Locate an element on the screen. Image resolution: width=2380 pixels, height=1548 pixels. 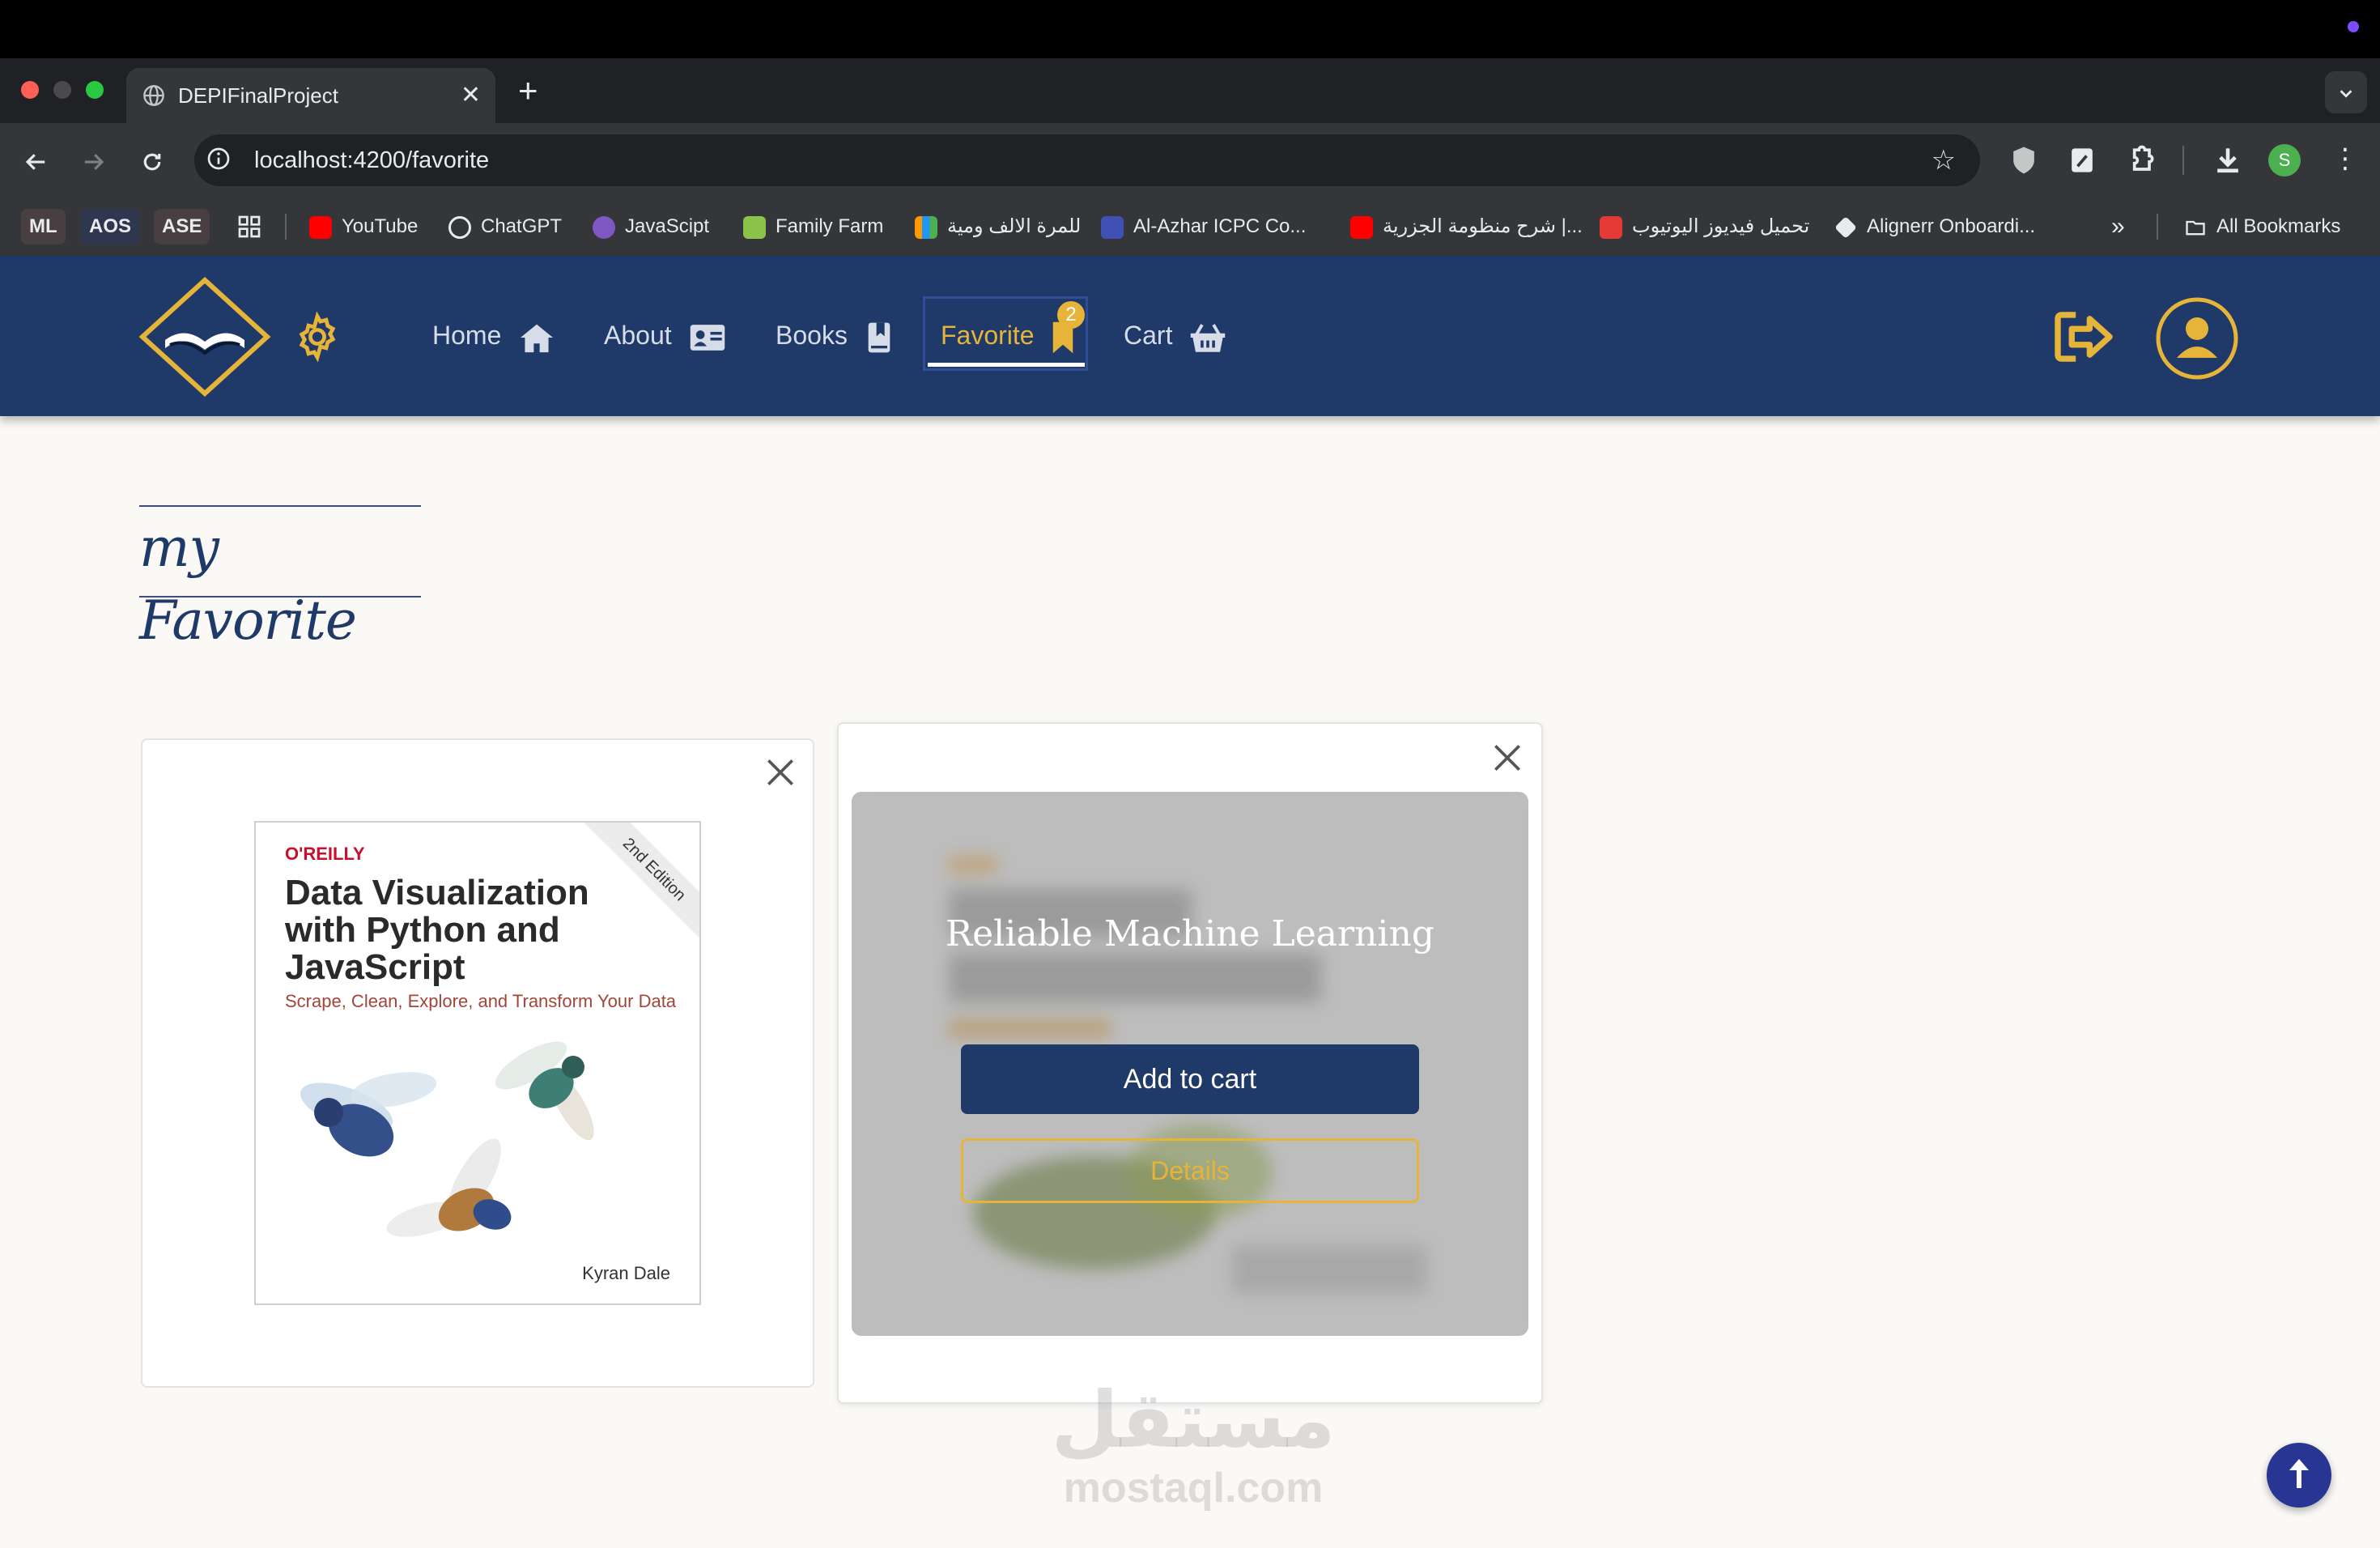
forward-button is located at coordinates (93, 160).